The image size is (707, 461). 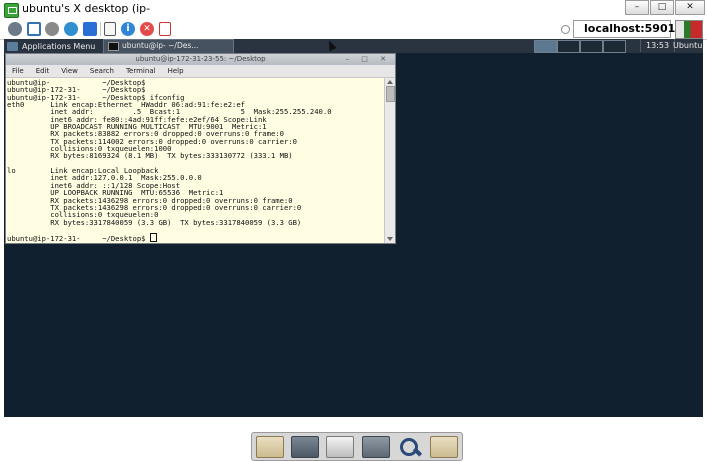 I want to click on connection-status-icon, so click(x=565, y=29).